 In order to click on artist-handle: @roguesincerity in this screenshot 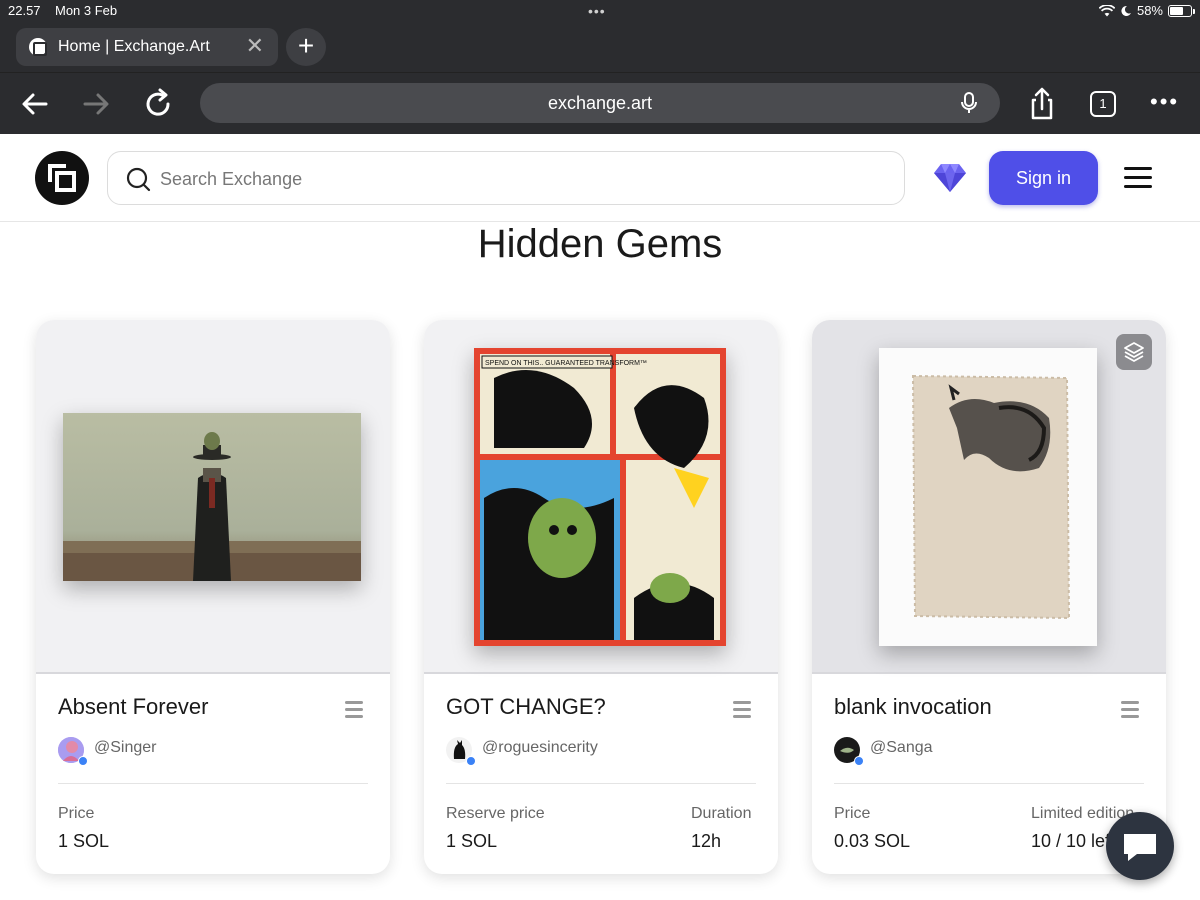, I will do `click(540, 748)`.